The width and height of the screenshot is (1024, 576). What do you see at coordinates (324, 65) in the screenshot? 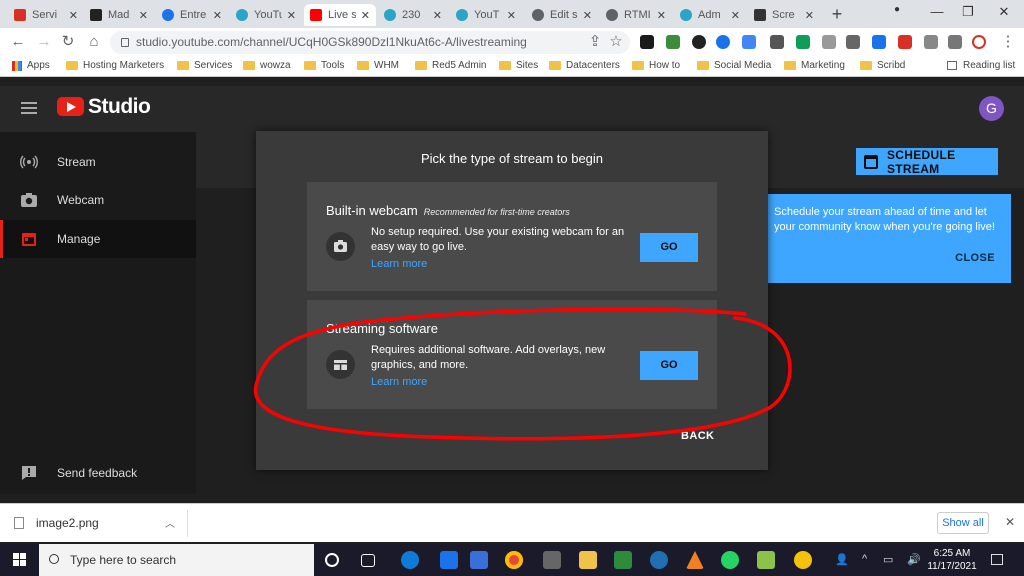
I see `bookmark-folder: Tools` at bounding box center [324, 65].